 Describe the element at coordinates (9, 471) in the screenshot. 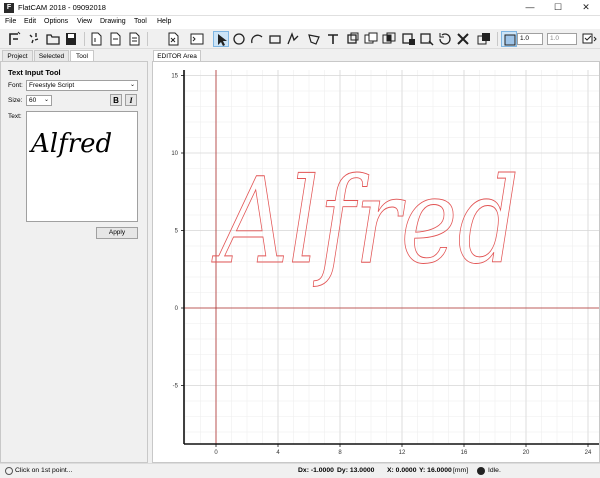

I see `status-info-icon` at that location.